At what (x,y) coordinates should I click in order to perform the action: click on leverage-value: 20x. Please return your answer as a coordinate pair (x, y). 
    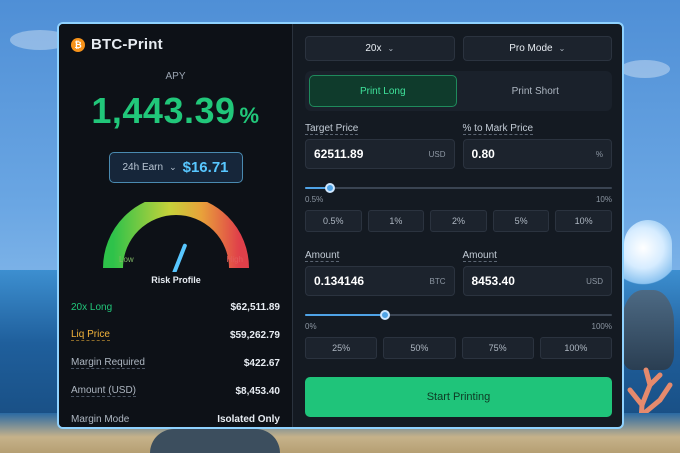
    Looking at the image, I should click on (373, 48).